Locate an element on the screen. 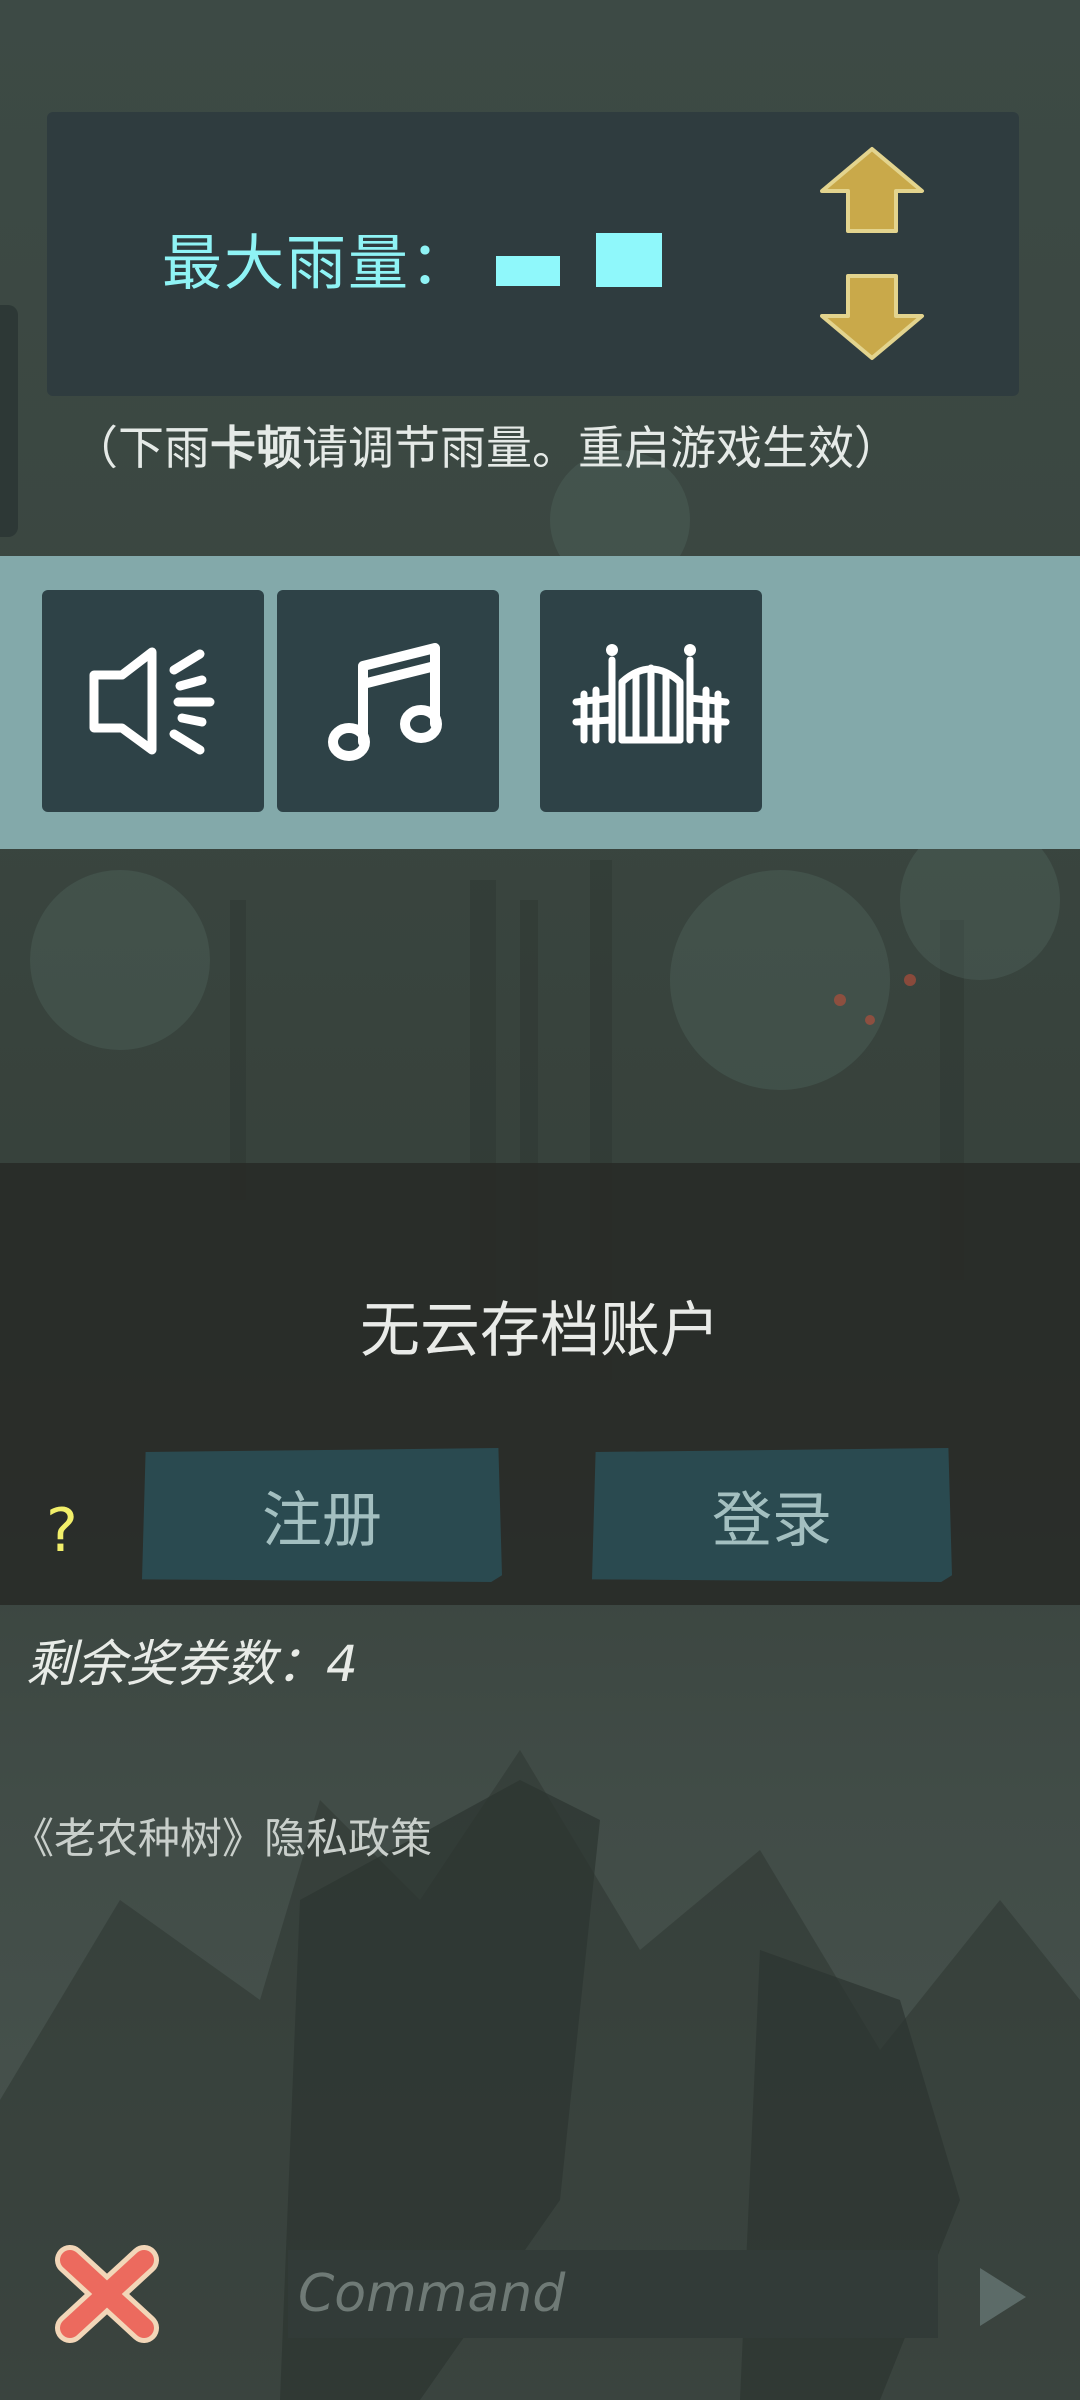 The width and height of the screenshot is (1080, 2400). rain-increase-button is located at coordinates (872, 191).